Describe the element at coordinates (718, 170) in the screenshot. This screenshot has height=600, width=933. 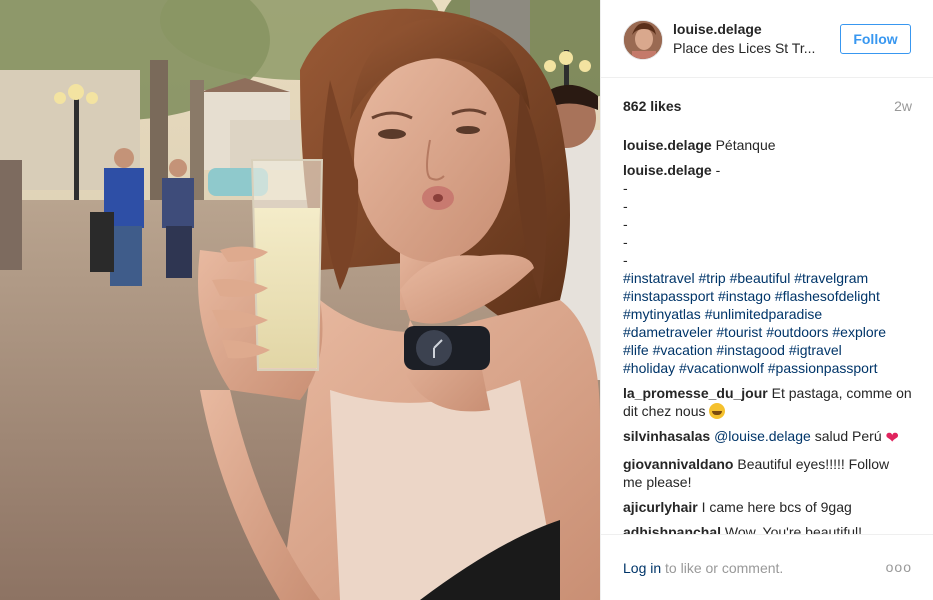
I see `comment-text: -` at that location.